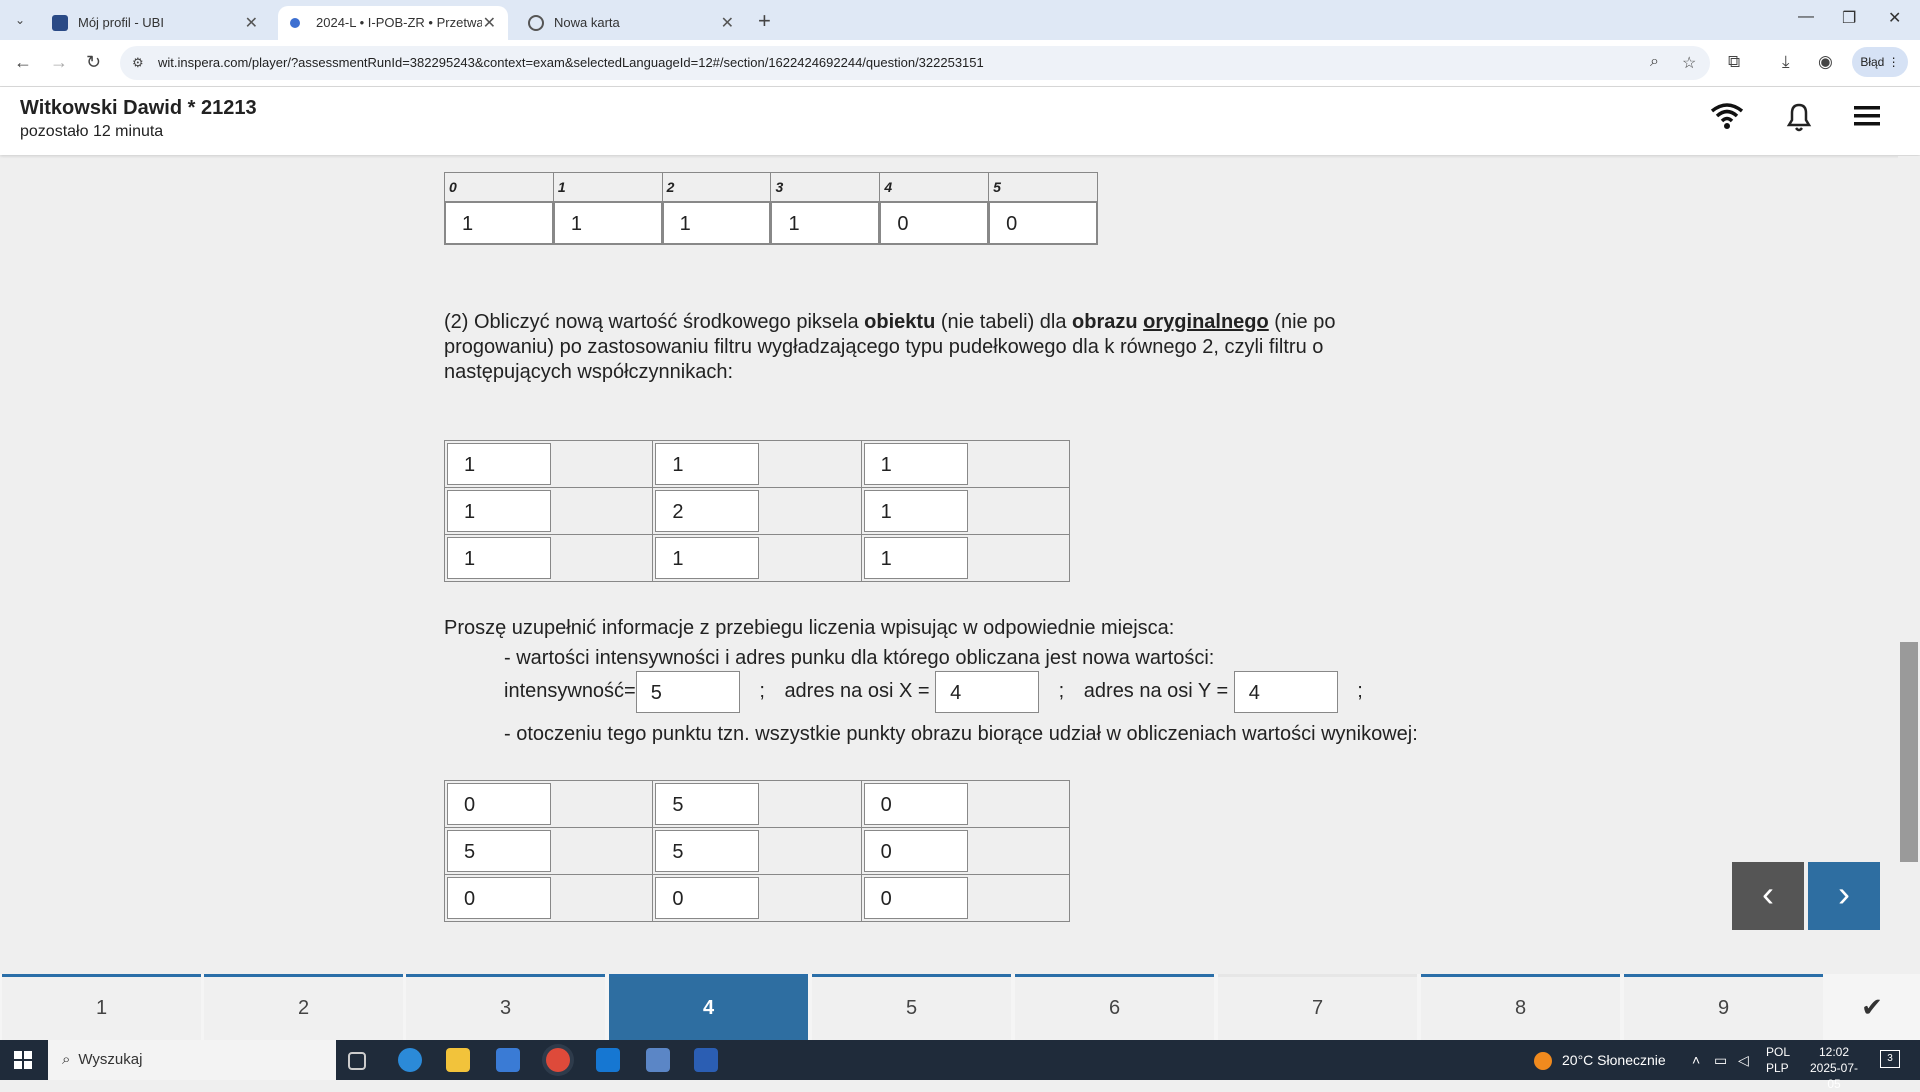  Describe the element at coordinates (1689, 63) in the screenshot. I see `bookmark-star-icon: ☆` at that location.